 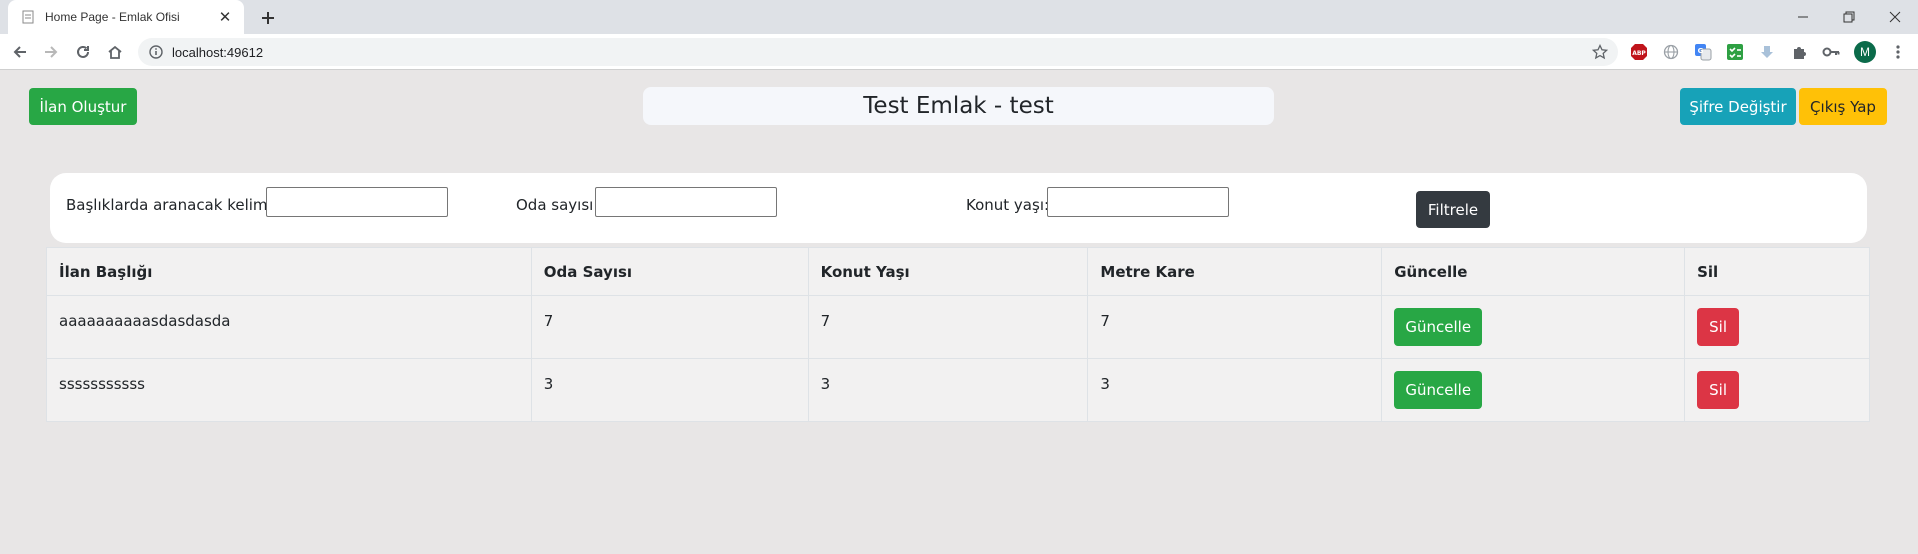 I want to click on svg-text: ABP, so click(x=1639, y=53).